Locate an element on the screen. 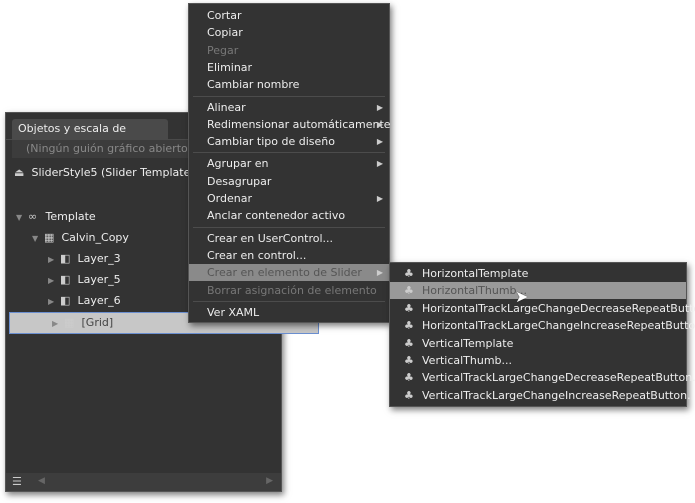  tree-item: ▶ ◧ Layer_5 is located at coordinates (63, 280).